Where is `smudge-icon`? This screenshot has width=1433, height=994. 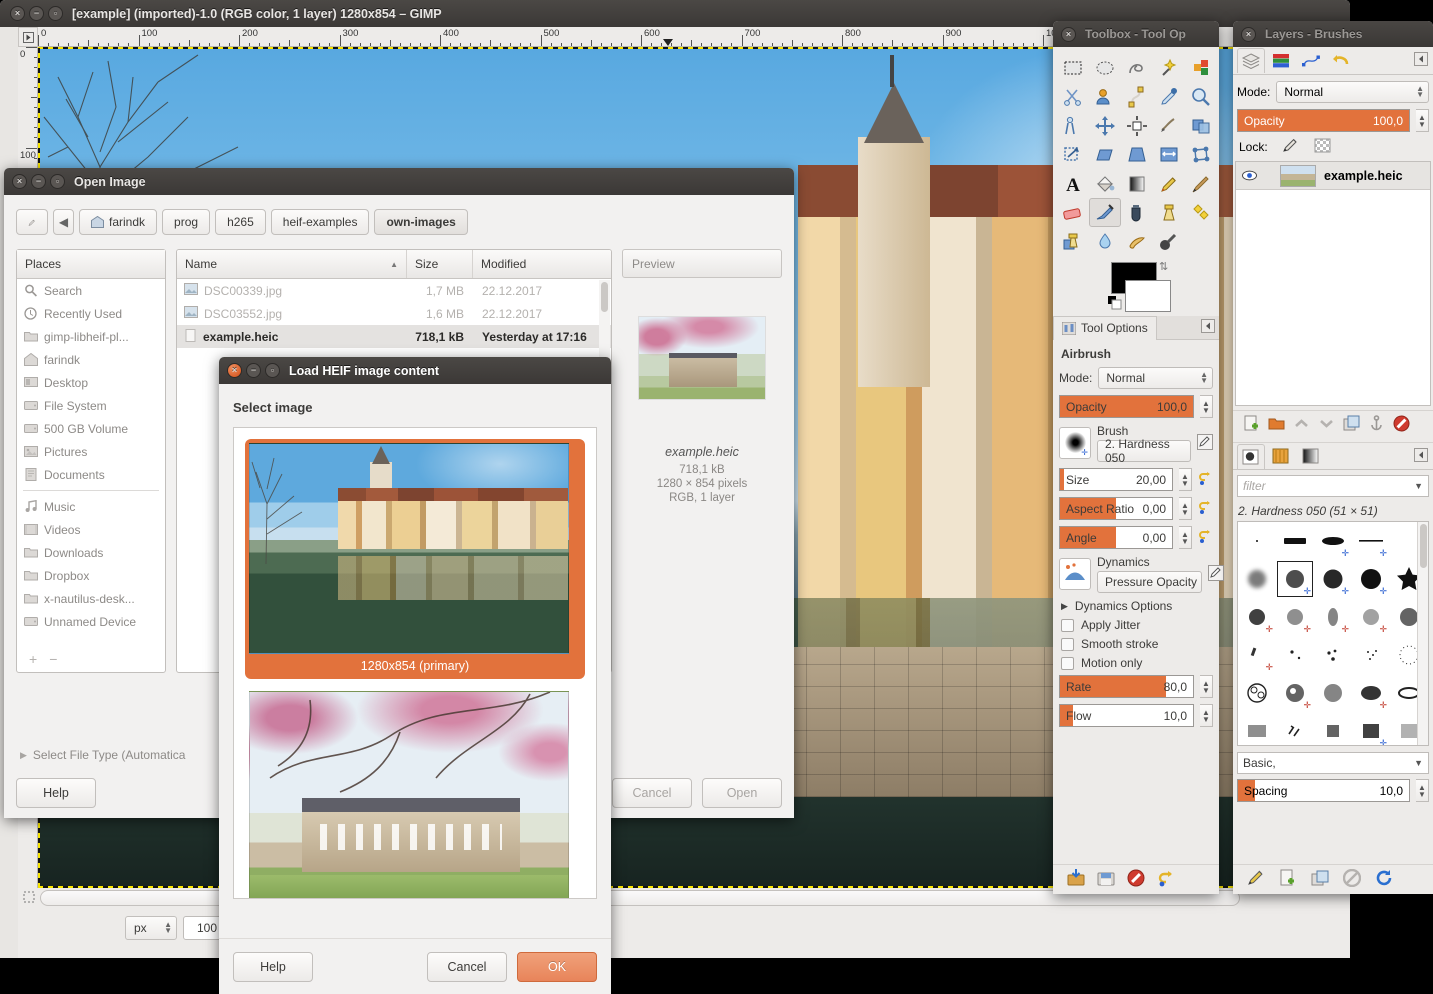
smudge-icon is located at coordinates (1137, 241).